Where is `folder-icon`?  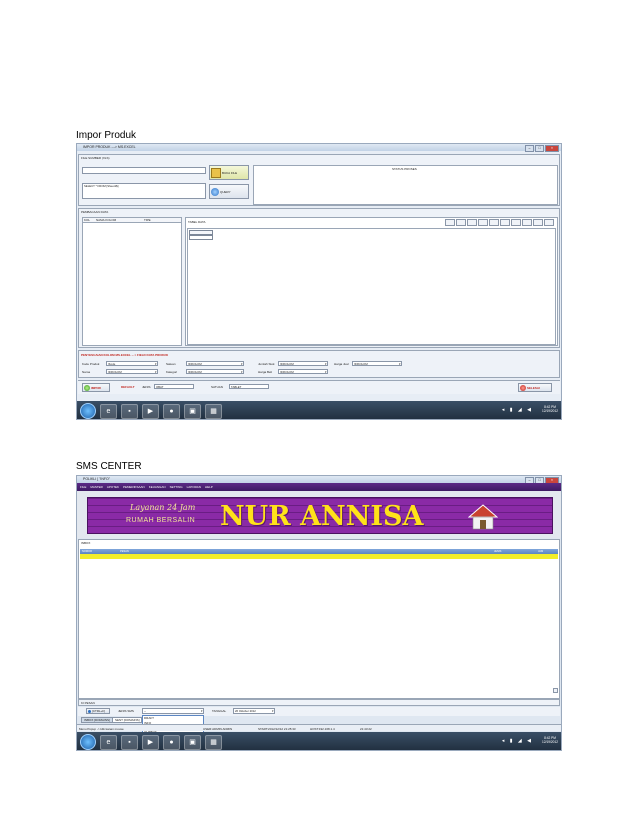
folder-icon is located at coordinates (216, 172).